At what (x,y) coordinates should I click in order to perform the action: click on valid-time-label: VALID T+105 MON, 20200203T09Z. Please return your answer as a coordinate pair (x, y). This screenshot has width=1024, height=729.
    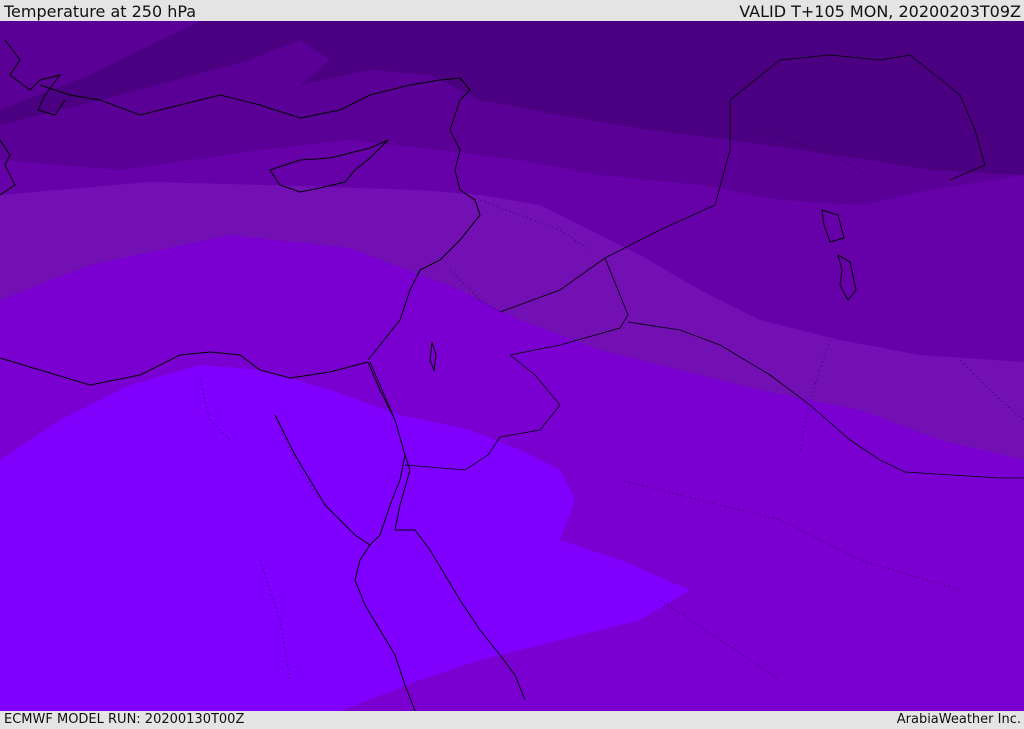
    Looking at the image, I should click on (880, 11).